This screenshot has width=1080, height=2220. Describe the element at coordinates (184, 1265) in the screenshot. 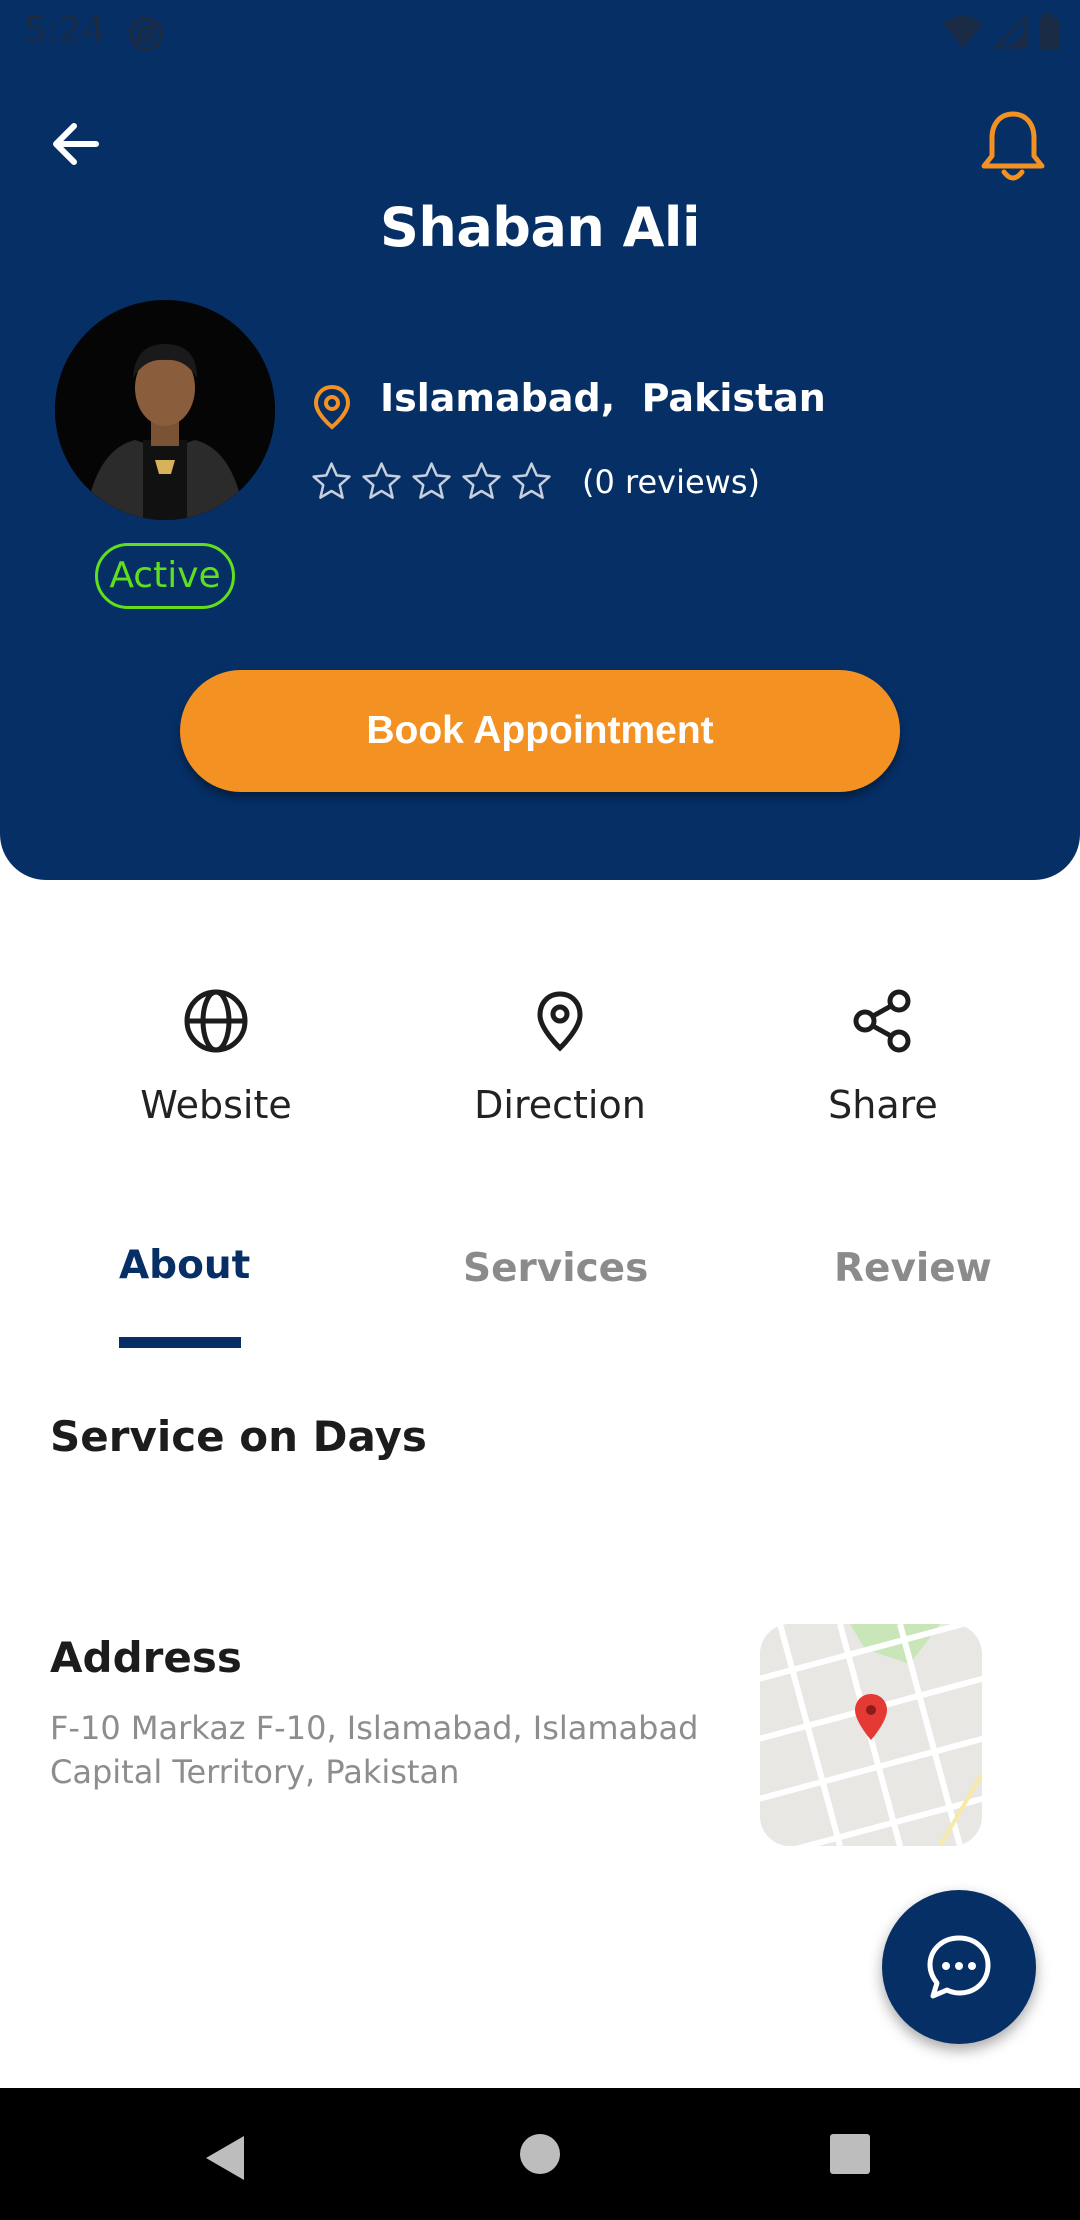

I see `tab-about: About` at that location.